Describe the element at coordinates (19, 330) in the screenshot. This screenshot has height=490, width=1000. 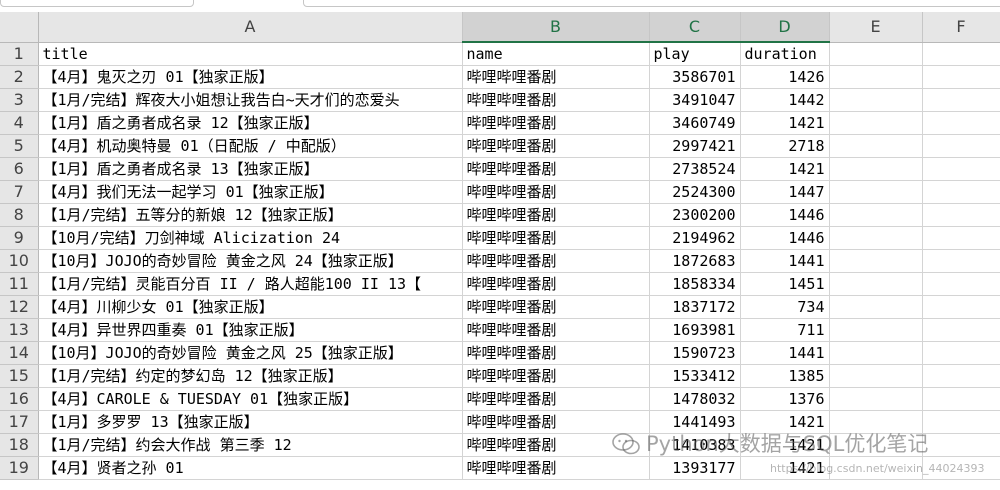
I see `row-header: 13` at that location.